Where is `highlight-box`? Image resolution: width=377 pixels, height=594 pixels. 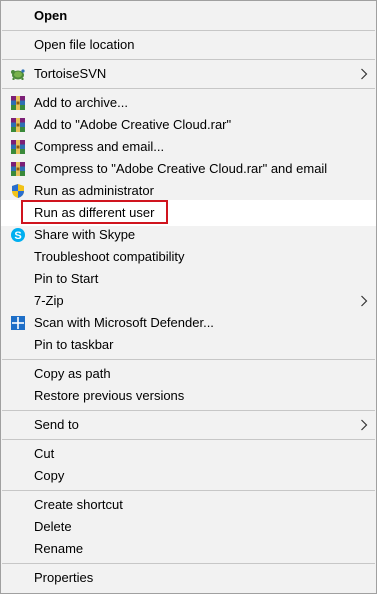 highlight-box is located at coordinates (94, 212).